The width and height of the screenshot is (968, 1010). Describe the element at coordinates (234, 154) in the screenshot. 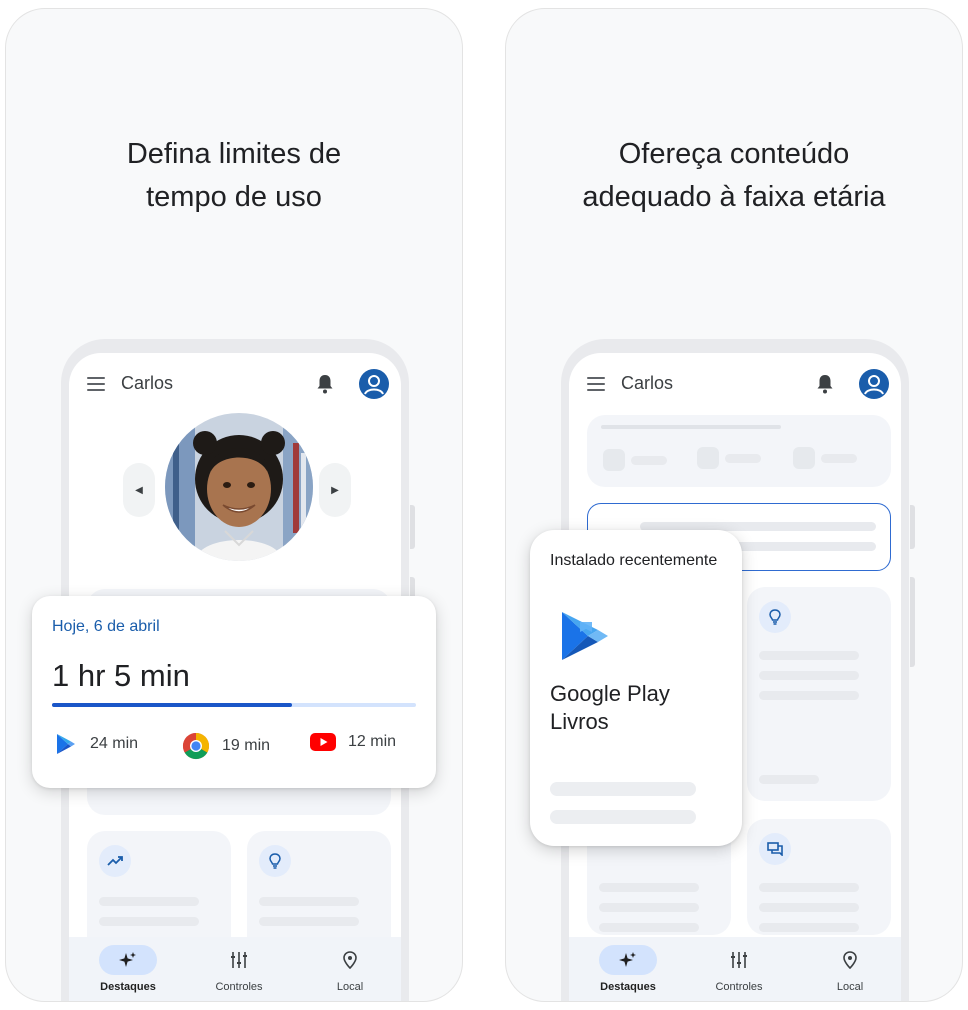

I see `headline-line-1: Defina limites de` at that location.